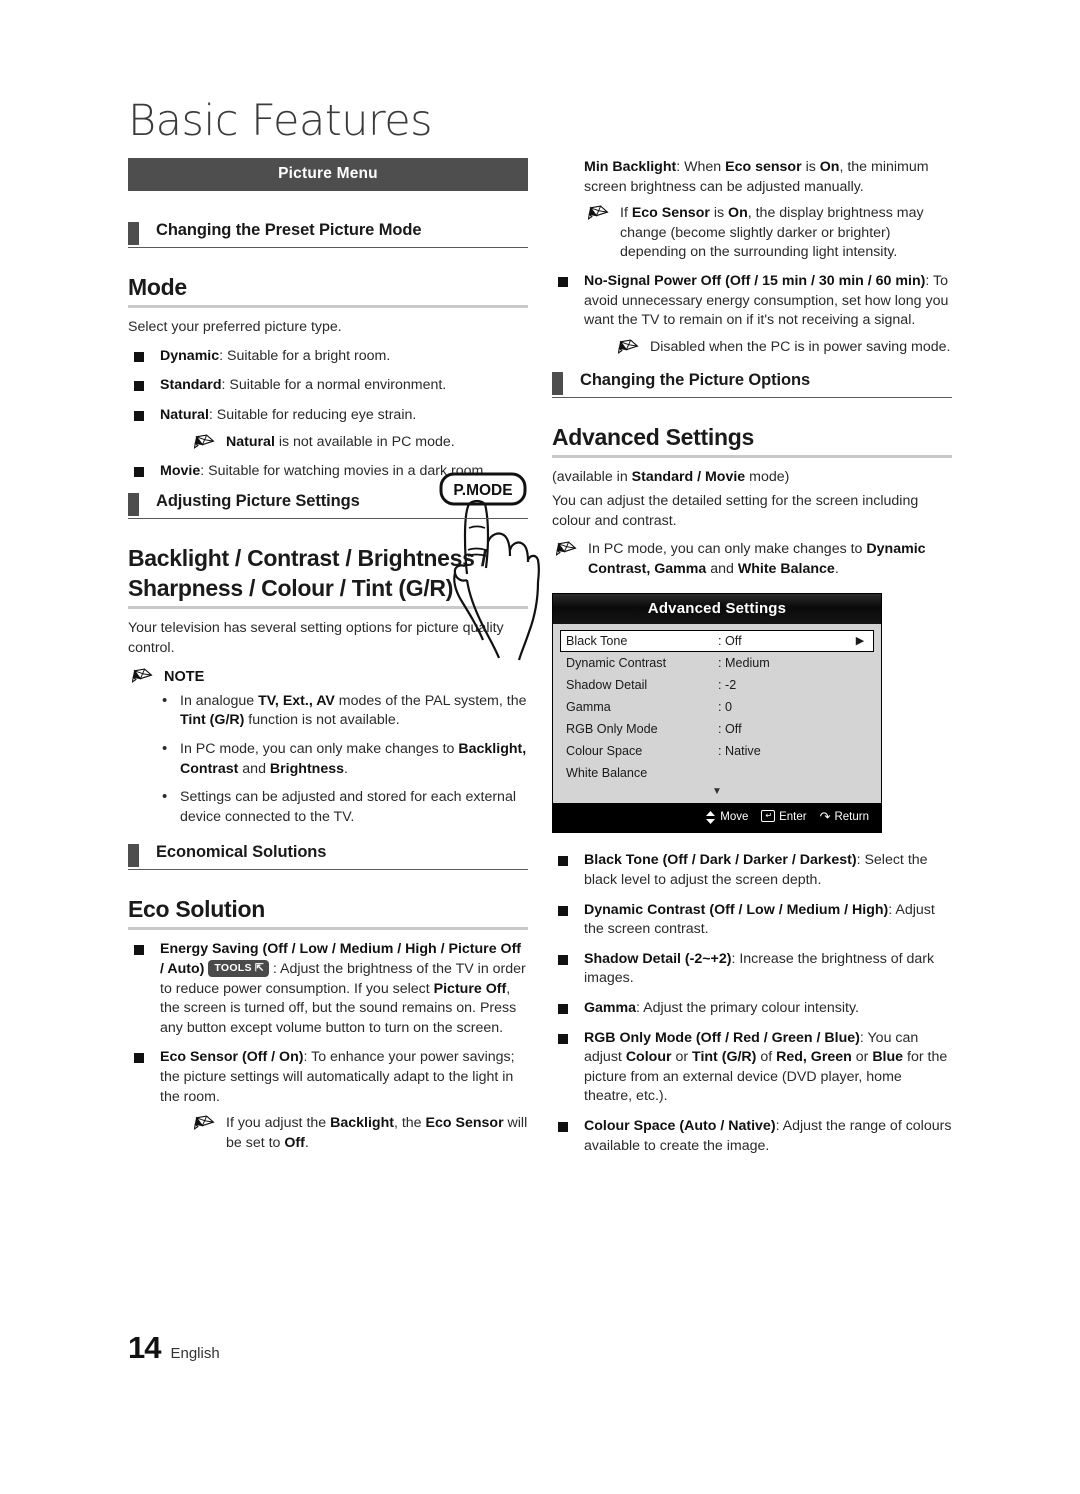 This screenshot has width=1080, height=1494. Describe the element at coordinates (793, 817) in the screenshot. I see `osd-footer-enter-label: Enter` at that location.